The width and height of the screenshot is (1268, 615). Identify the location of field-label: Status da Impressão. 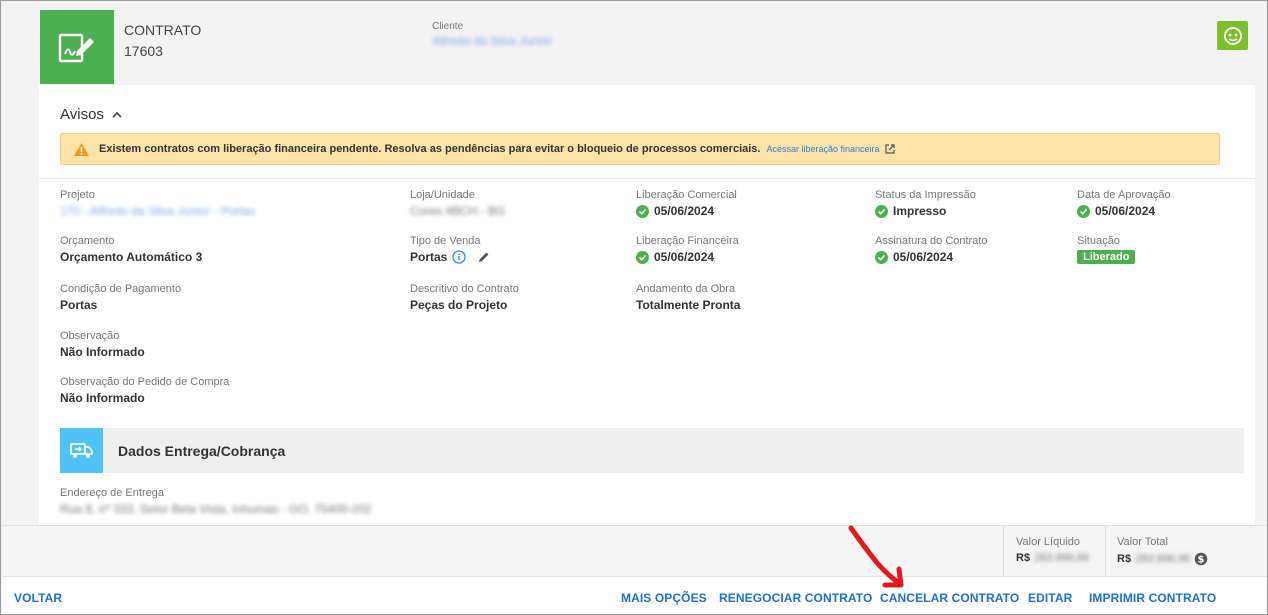
(925, 195).